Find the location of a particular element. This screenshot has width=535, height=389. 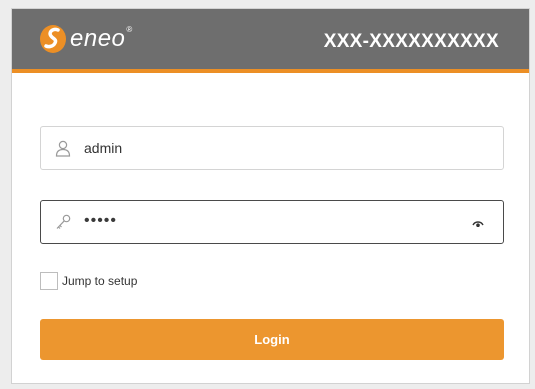

password-value: ••••• is located at coordinates (101, 220).